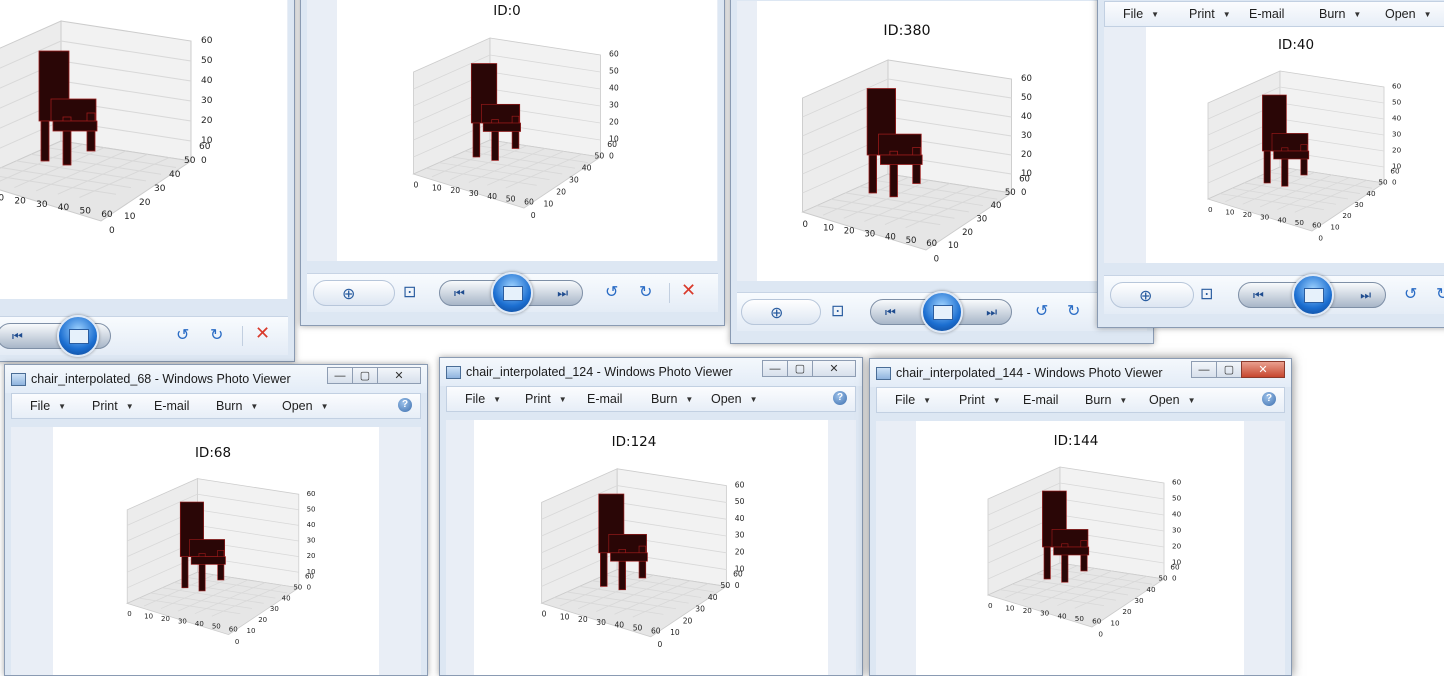 This screenshot has height=676, width=1444. Describe the element at coordinates (251, 630) in the screenshot. I see `y-tick-label: 10` at that location.